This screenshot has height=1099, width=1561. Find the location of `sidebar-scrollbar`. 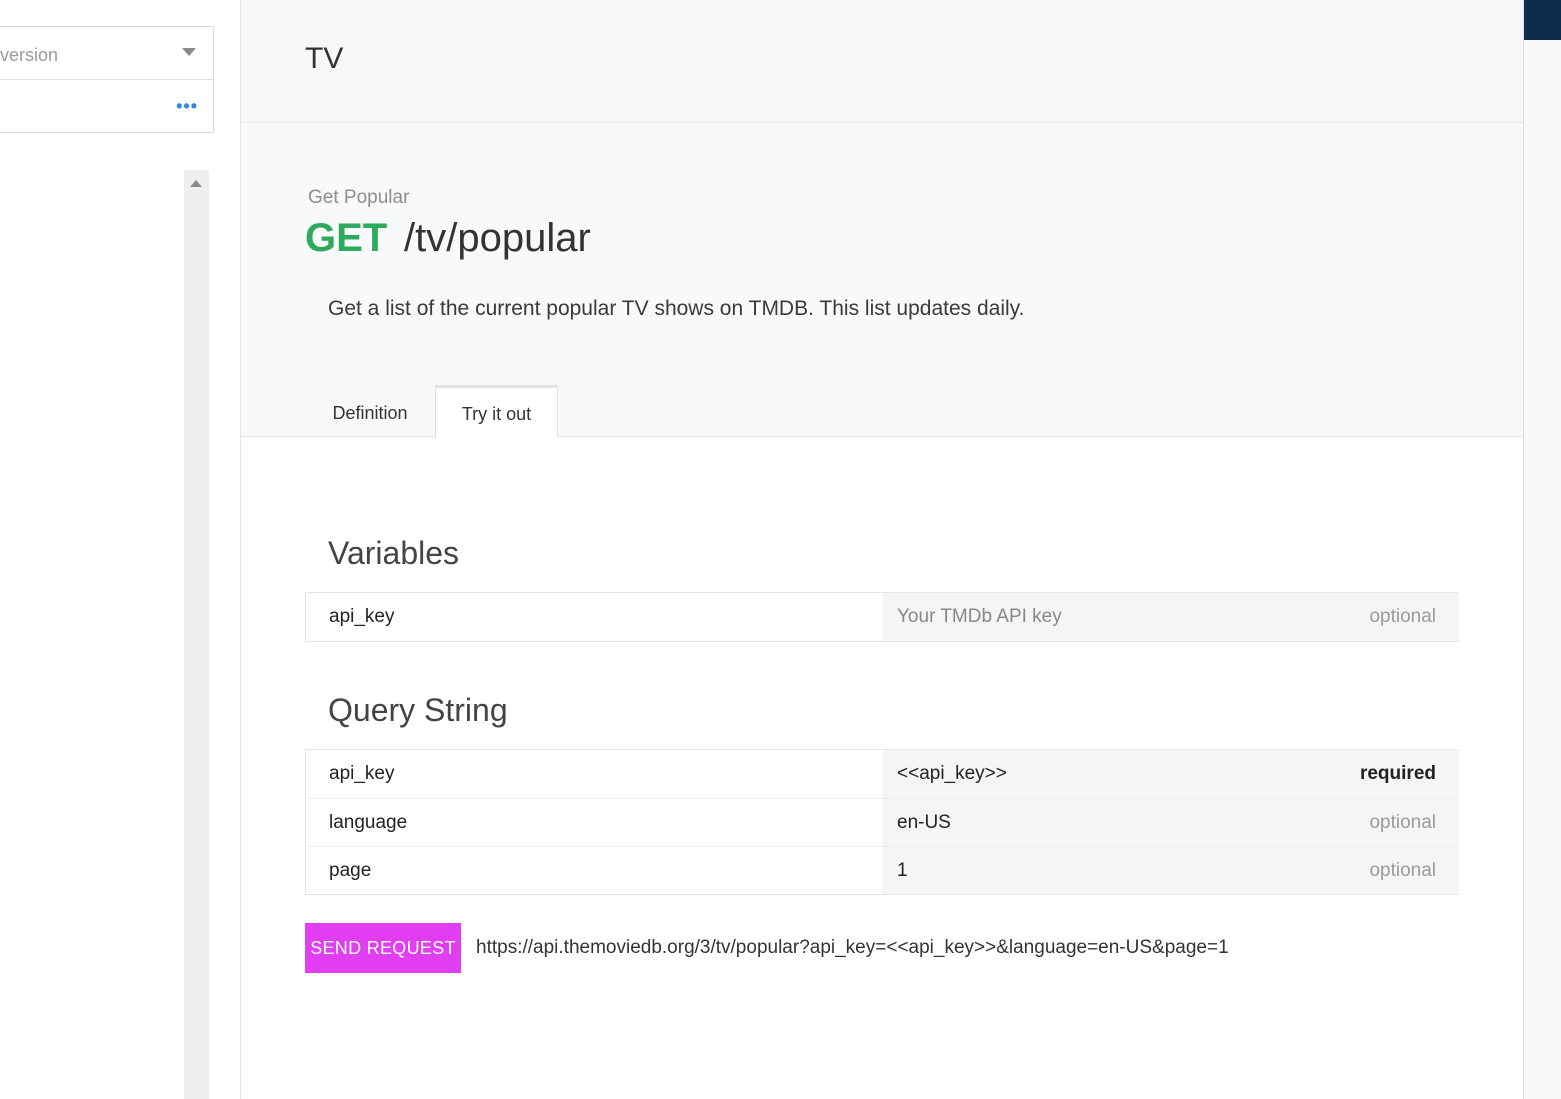

sidebar-scrollbar is located at coordinates (196, 634).